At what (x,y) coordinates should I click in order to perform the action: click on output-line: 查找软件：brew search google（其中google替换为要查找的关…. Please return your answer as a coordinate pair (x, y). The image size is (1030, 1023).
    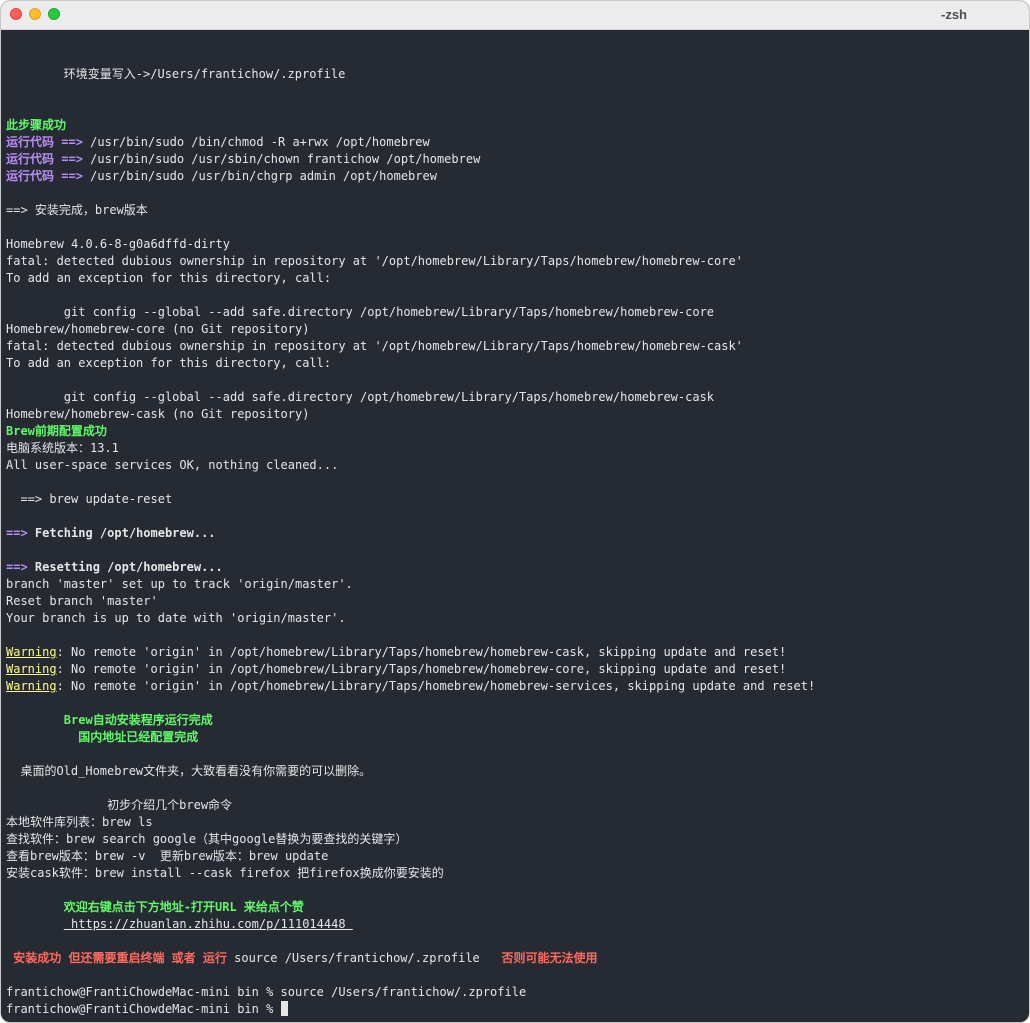
    Looking at the image, I should click on (207, 839).